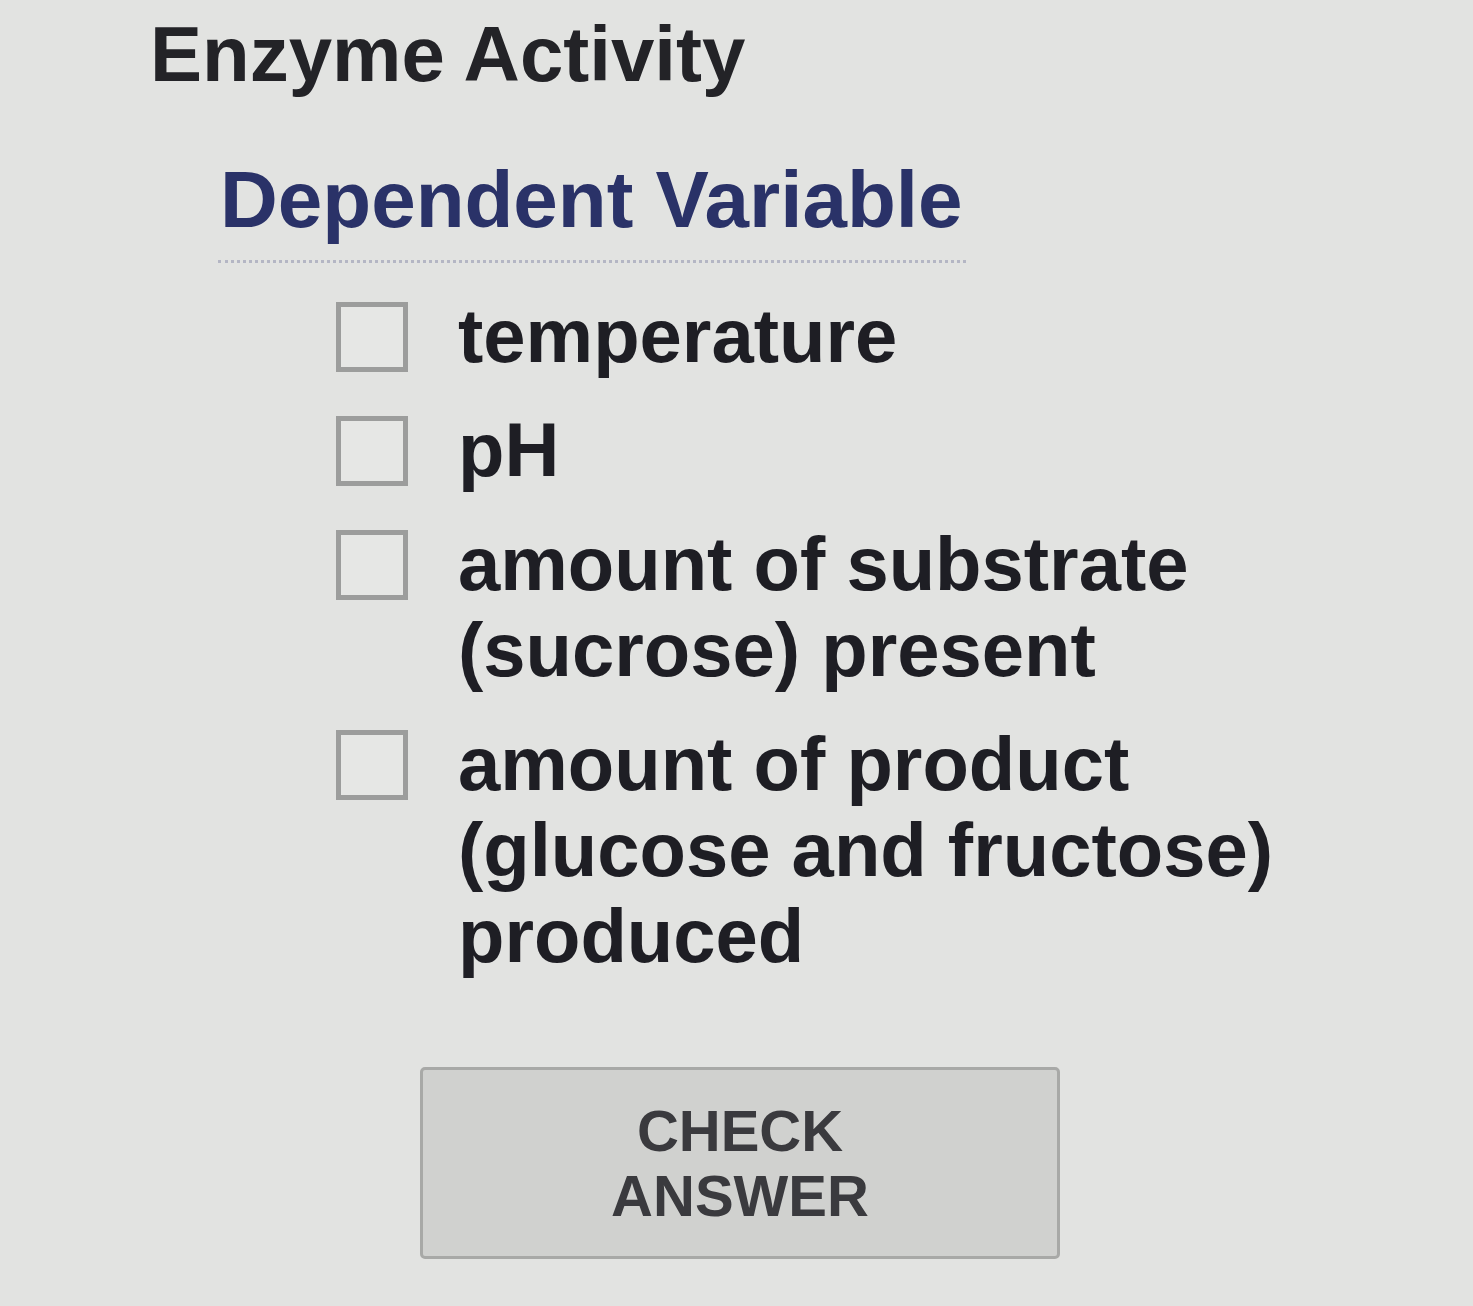 Image resolution: width=1473 pixels, height=1306 pixels. I want to click on option-label: amount of substrate (sucrose) present, so click(824, 606).